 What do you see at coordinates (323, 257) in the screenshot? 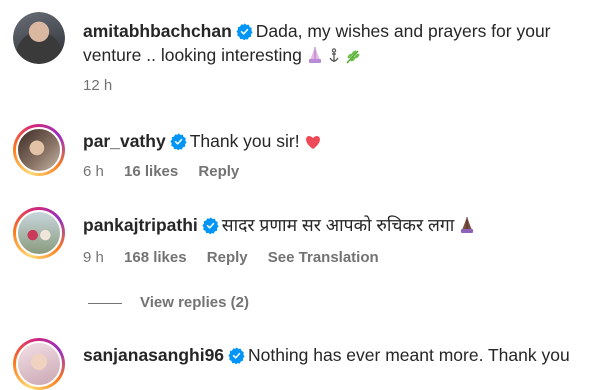
I see `see-translation-link: See Translation` at bounding box center [323, 257].